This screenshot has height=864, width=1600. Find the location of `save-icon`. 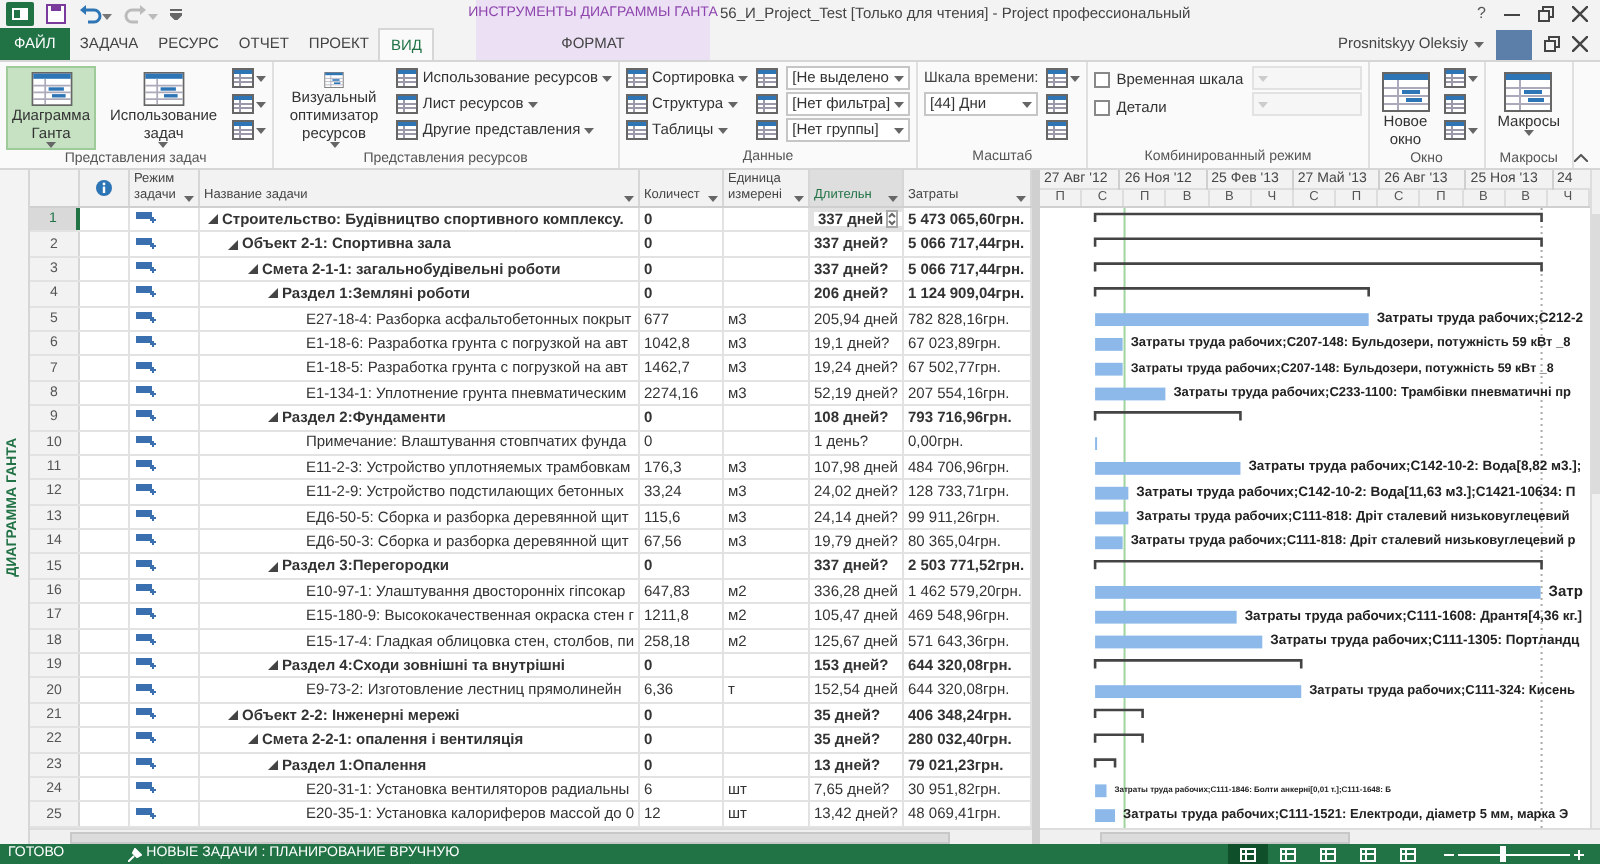

save-icon is located at coordinates (56, 14).